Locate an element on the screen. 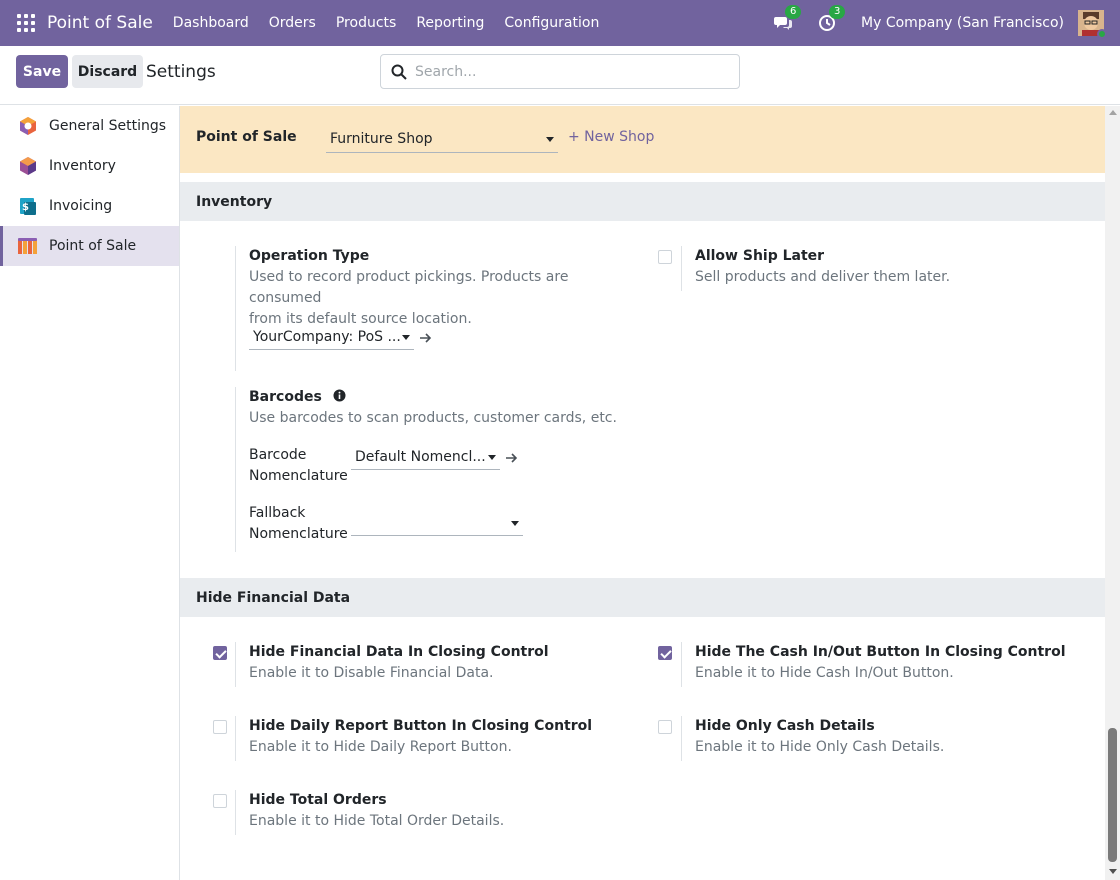  sidebar-item-inventory: Inventory is located at coordinates (89, 166).